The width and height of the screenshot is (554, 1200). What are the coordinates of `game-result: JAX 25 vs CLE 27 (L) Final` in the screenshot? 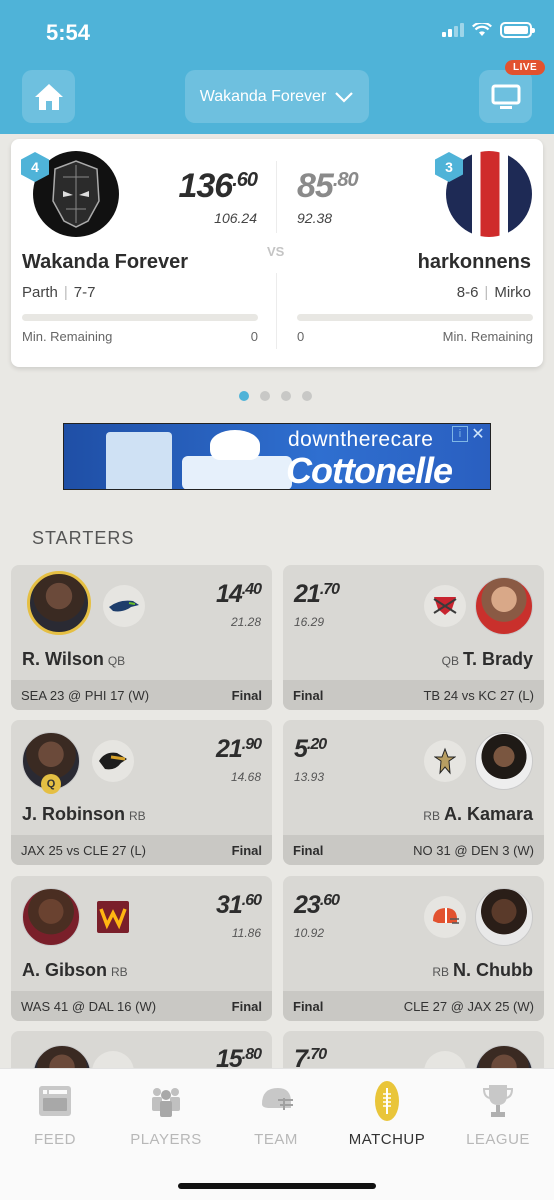 It's located at (141, 850).